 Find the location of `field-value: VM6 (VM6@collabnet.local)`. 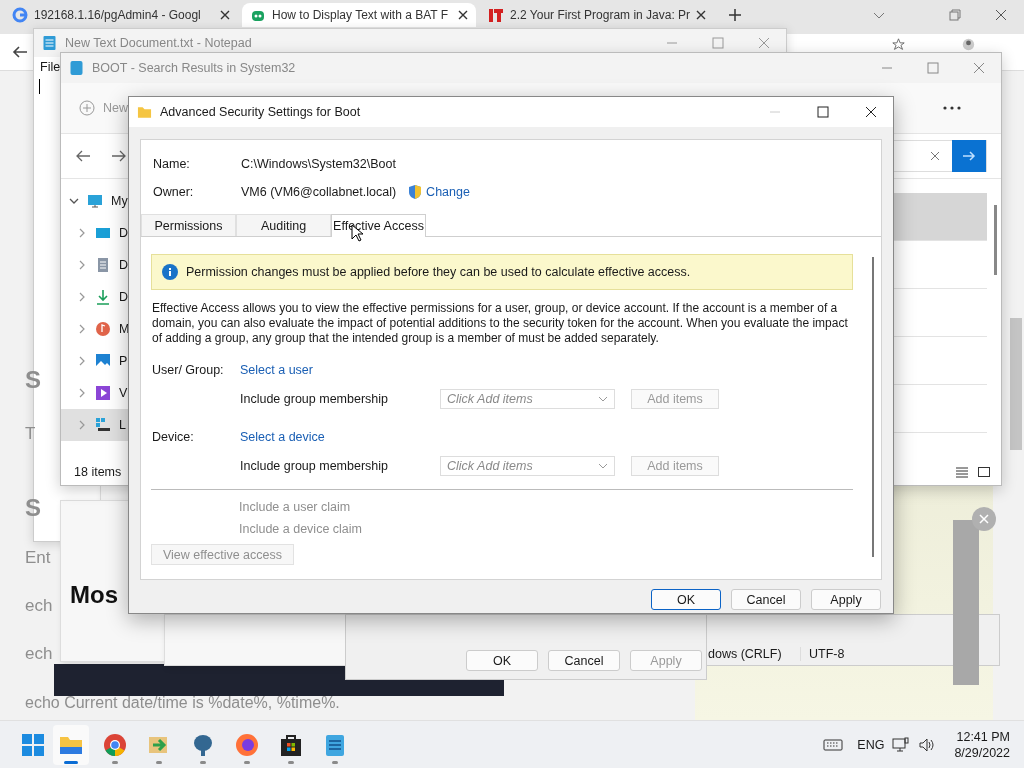

field-value: VM6 (VM6@collabnet.local) is located at coordinates (319, 192).